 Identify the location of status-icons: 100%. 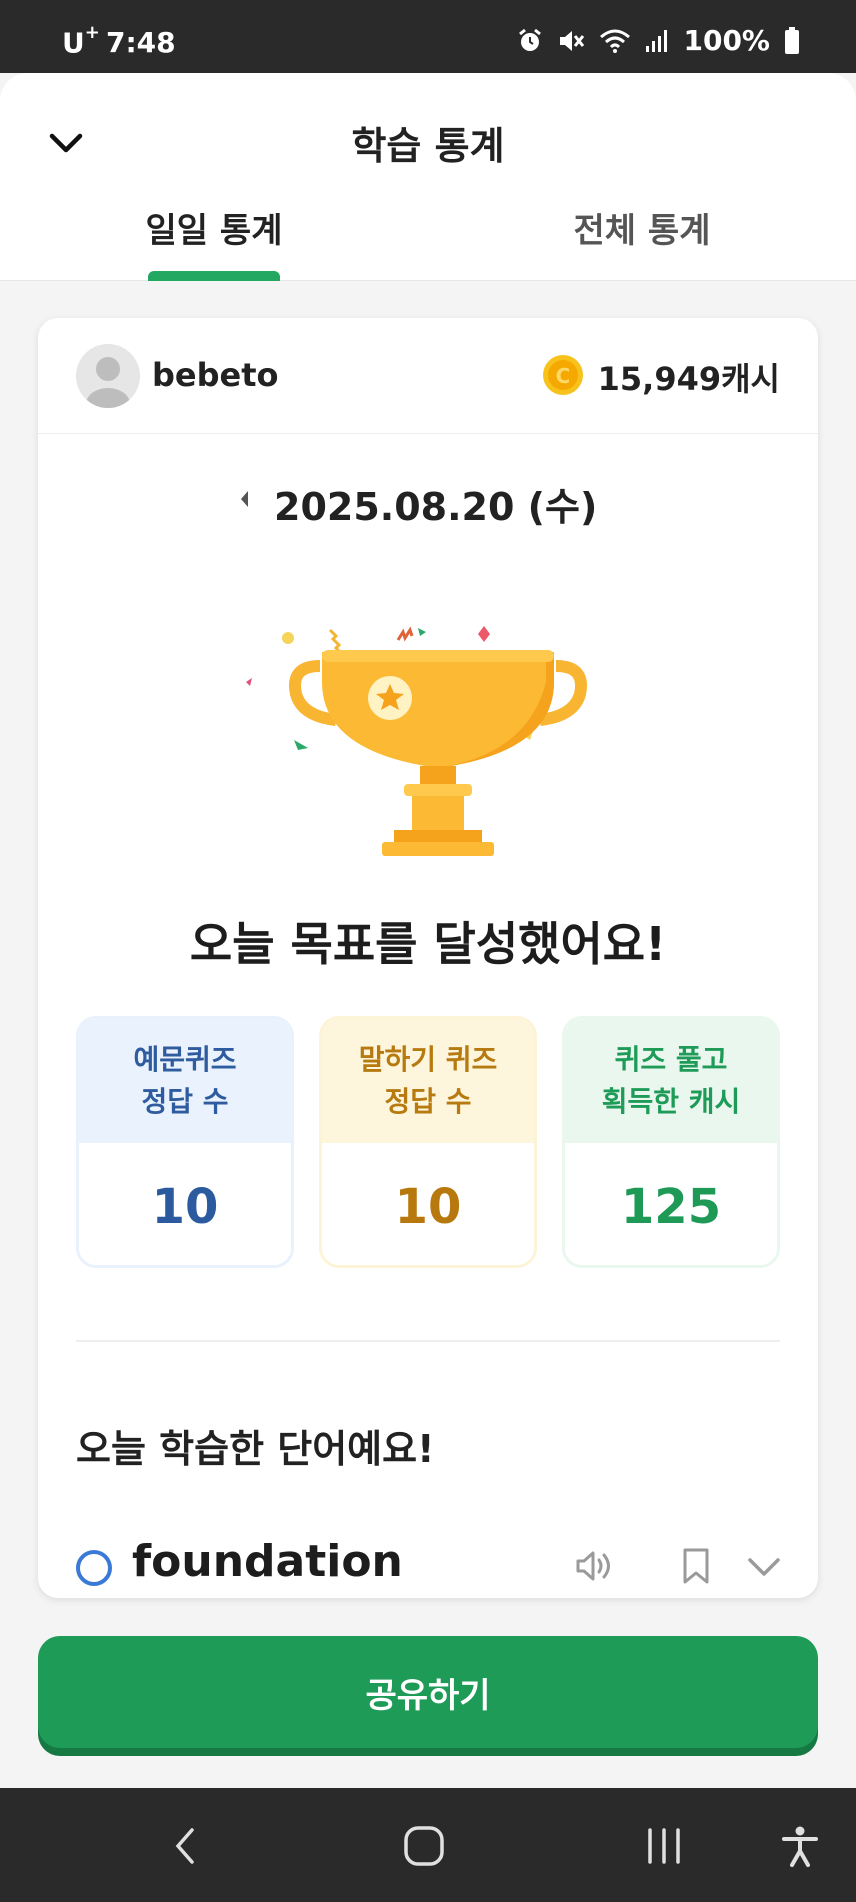
(658, 40).